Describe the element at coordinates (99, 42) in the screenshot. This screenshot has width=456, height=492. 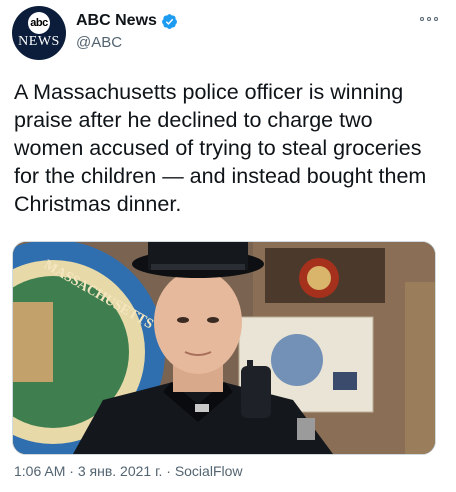
I see `author-handle: @ABC` at that location.